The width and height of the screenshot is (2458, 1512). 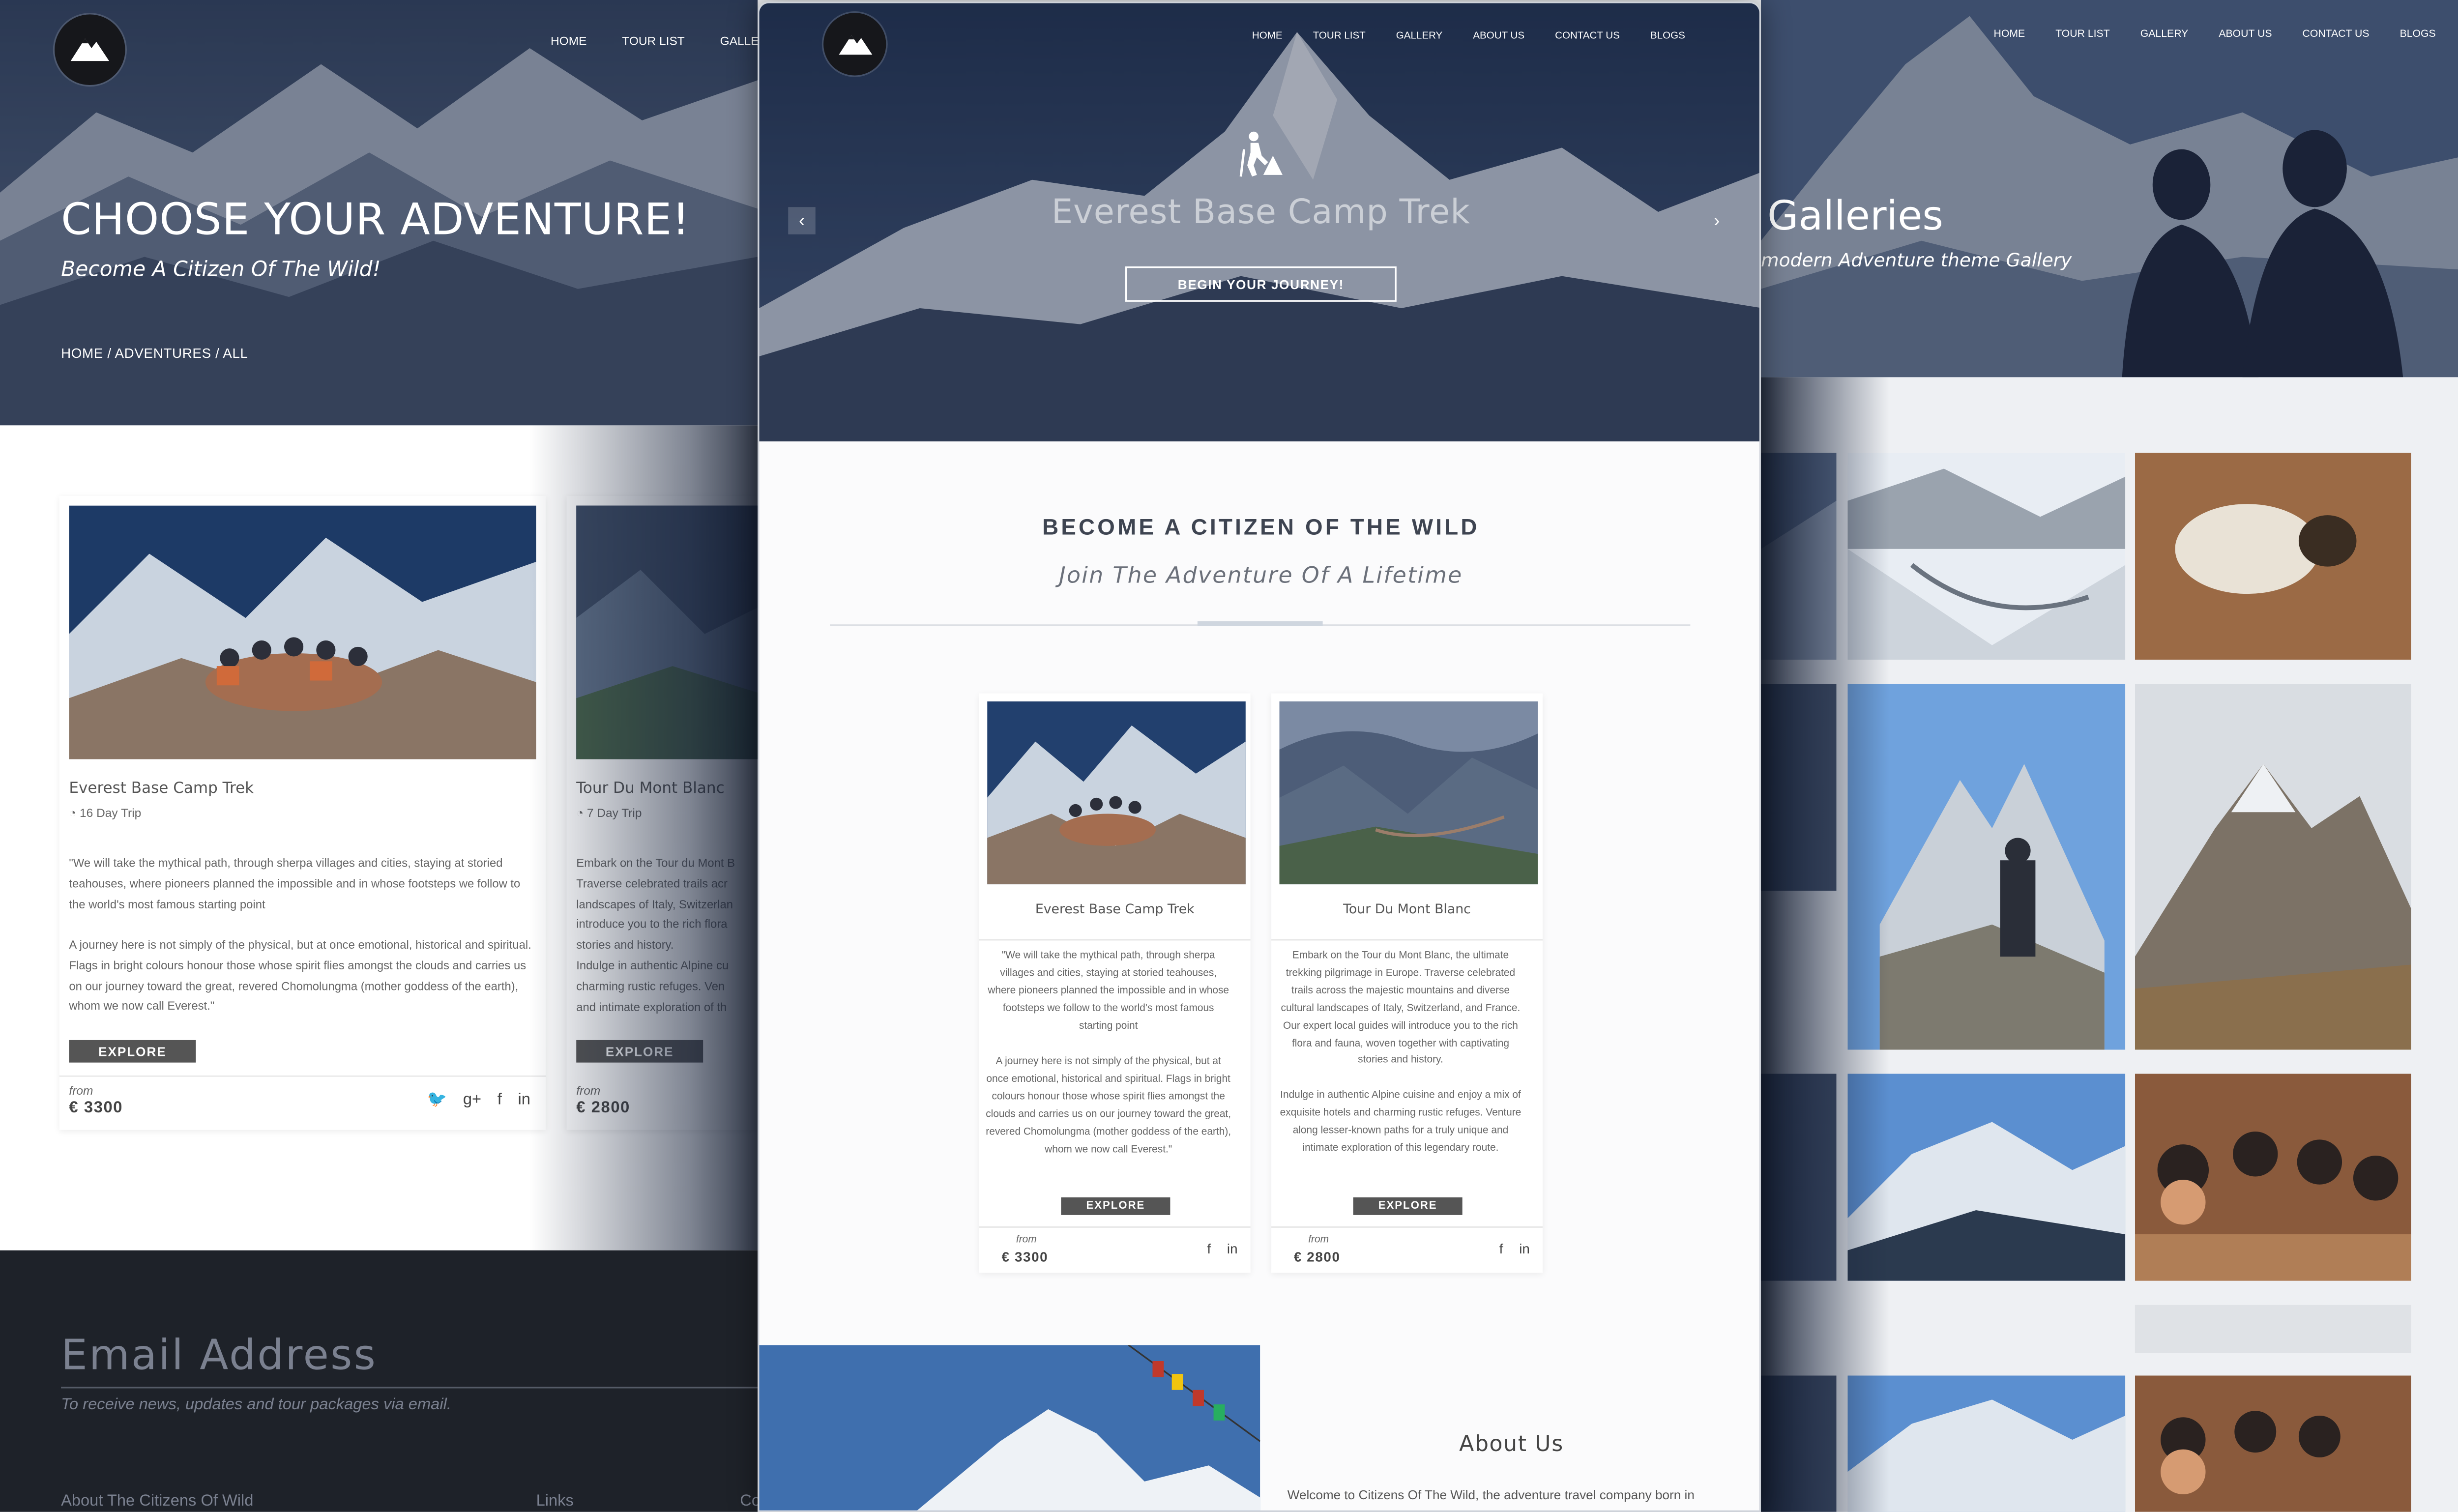 I want to click on email-input-underline, so click(x=409, y=1388).